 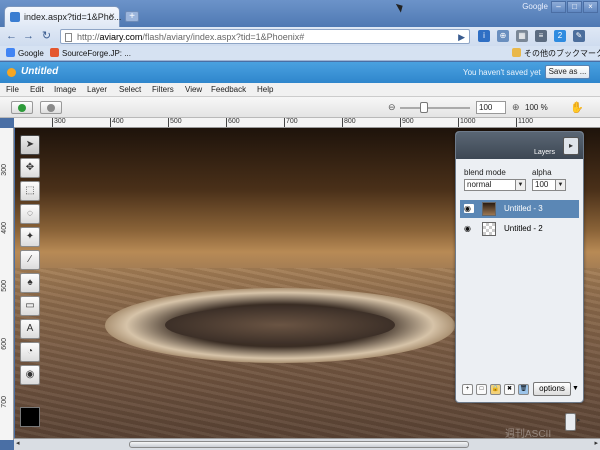 What do you see at coordinates (596, 443) in the screenshot?
I see `scroll-right-icon: ▸` at bounding box center [596, 443].